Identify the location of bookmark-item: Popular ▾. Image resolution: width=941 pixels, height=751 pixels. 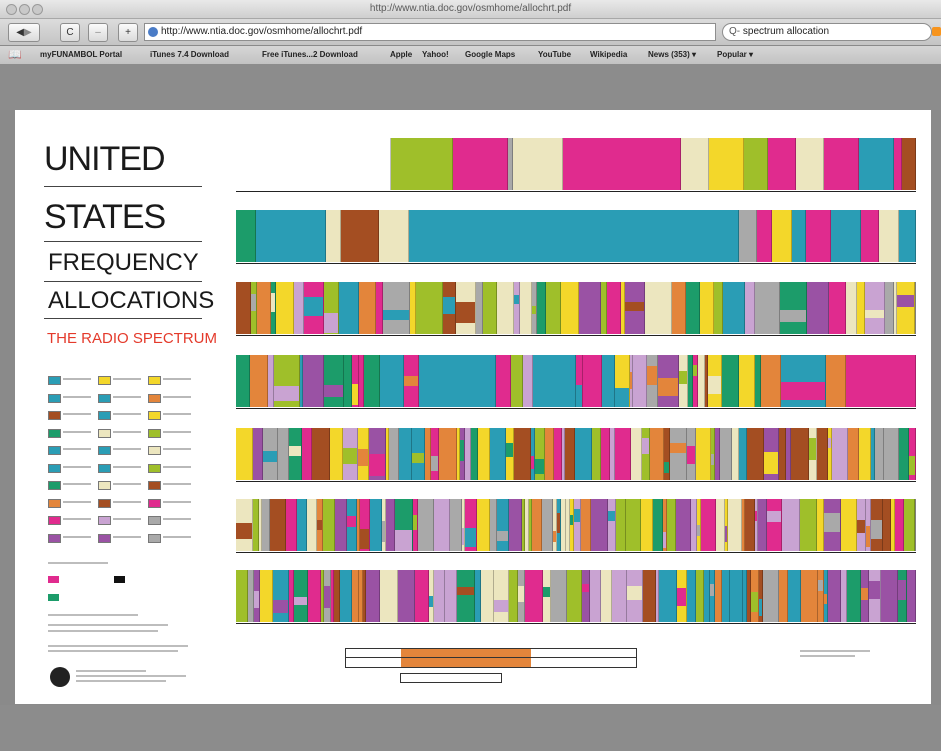
(735, 55).